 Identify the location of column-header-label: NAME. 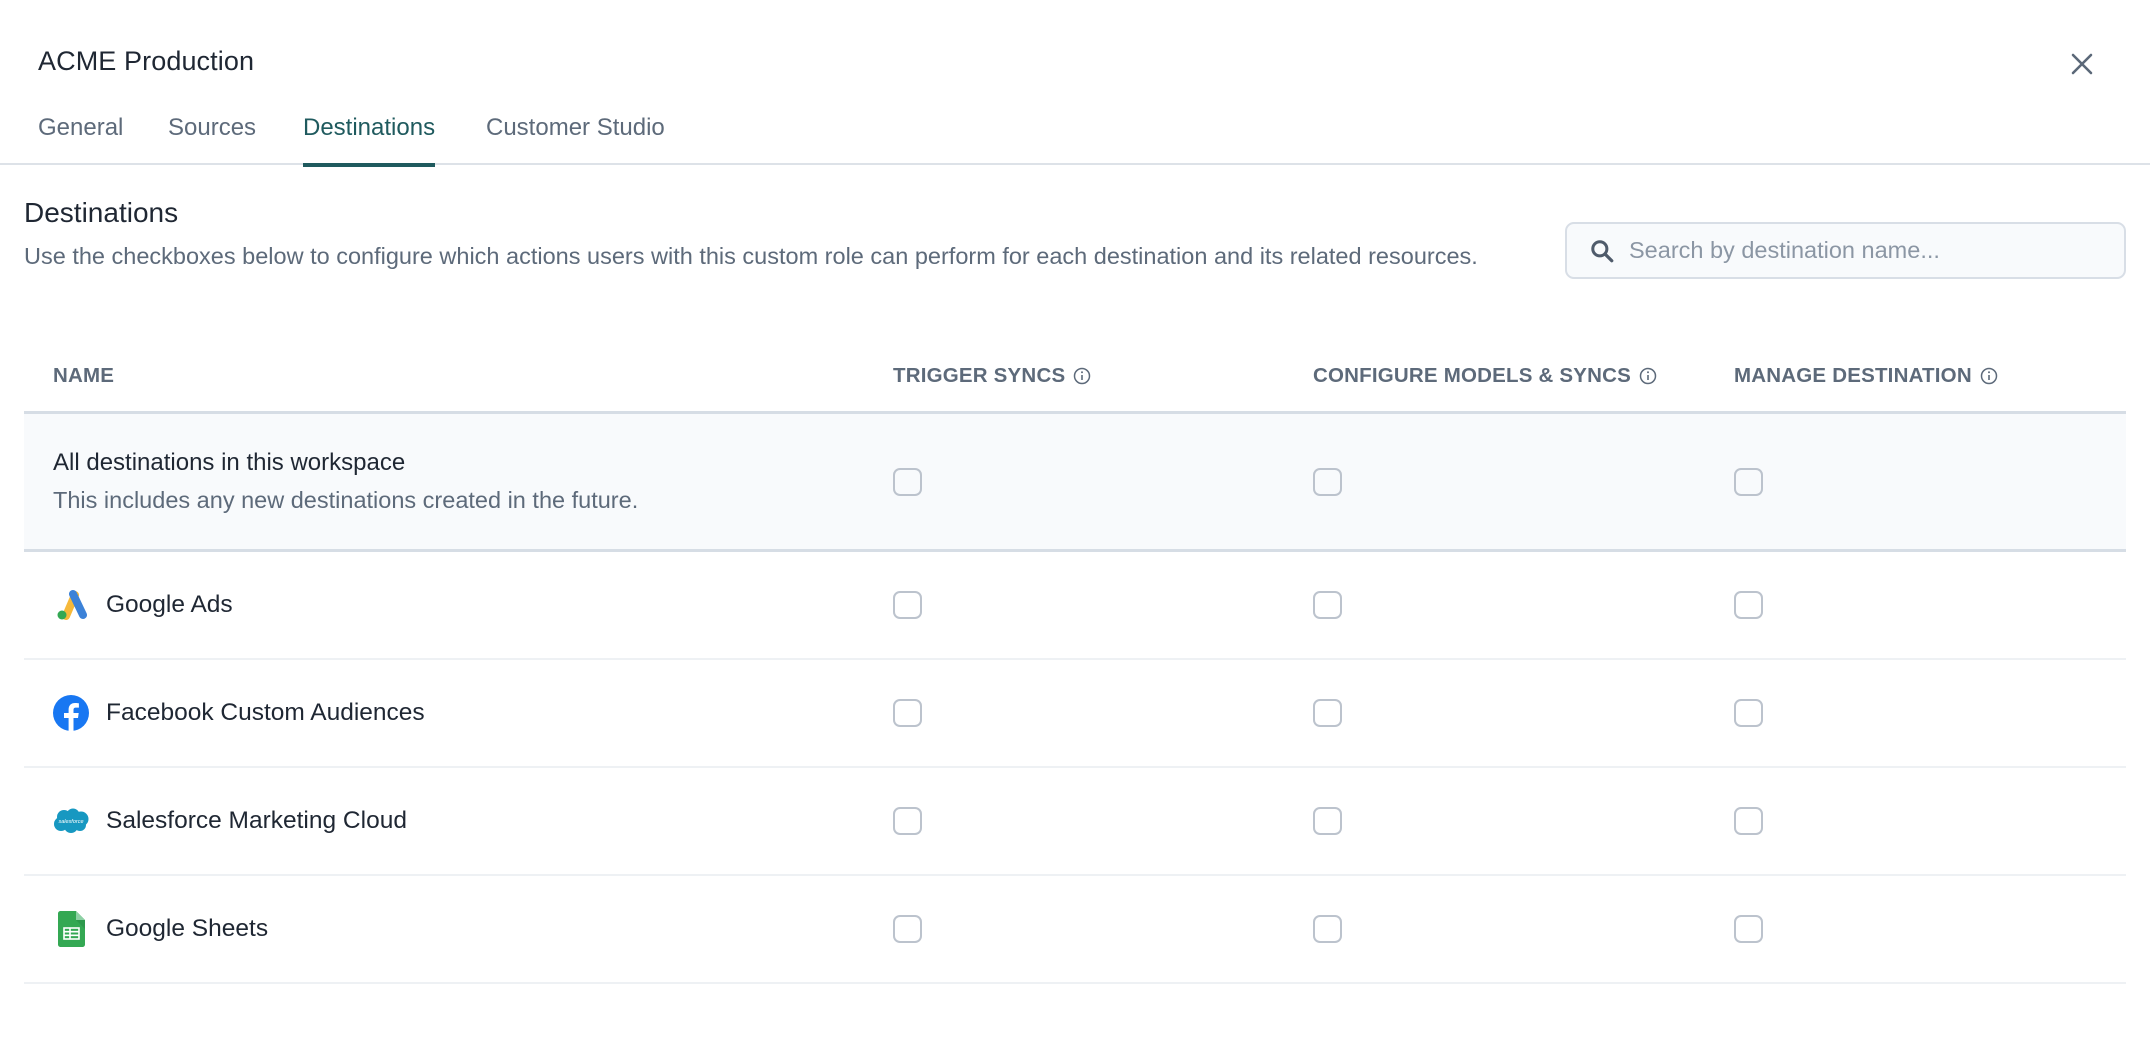
(84, 375).